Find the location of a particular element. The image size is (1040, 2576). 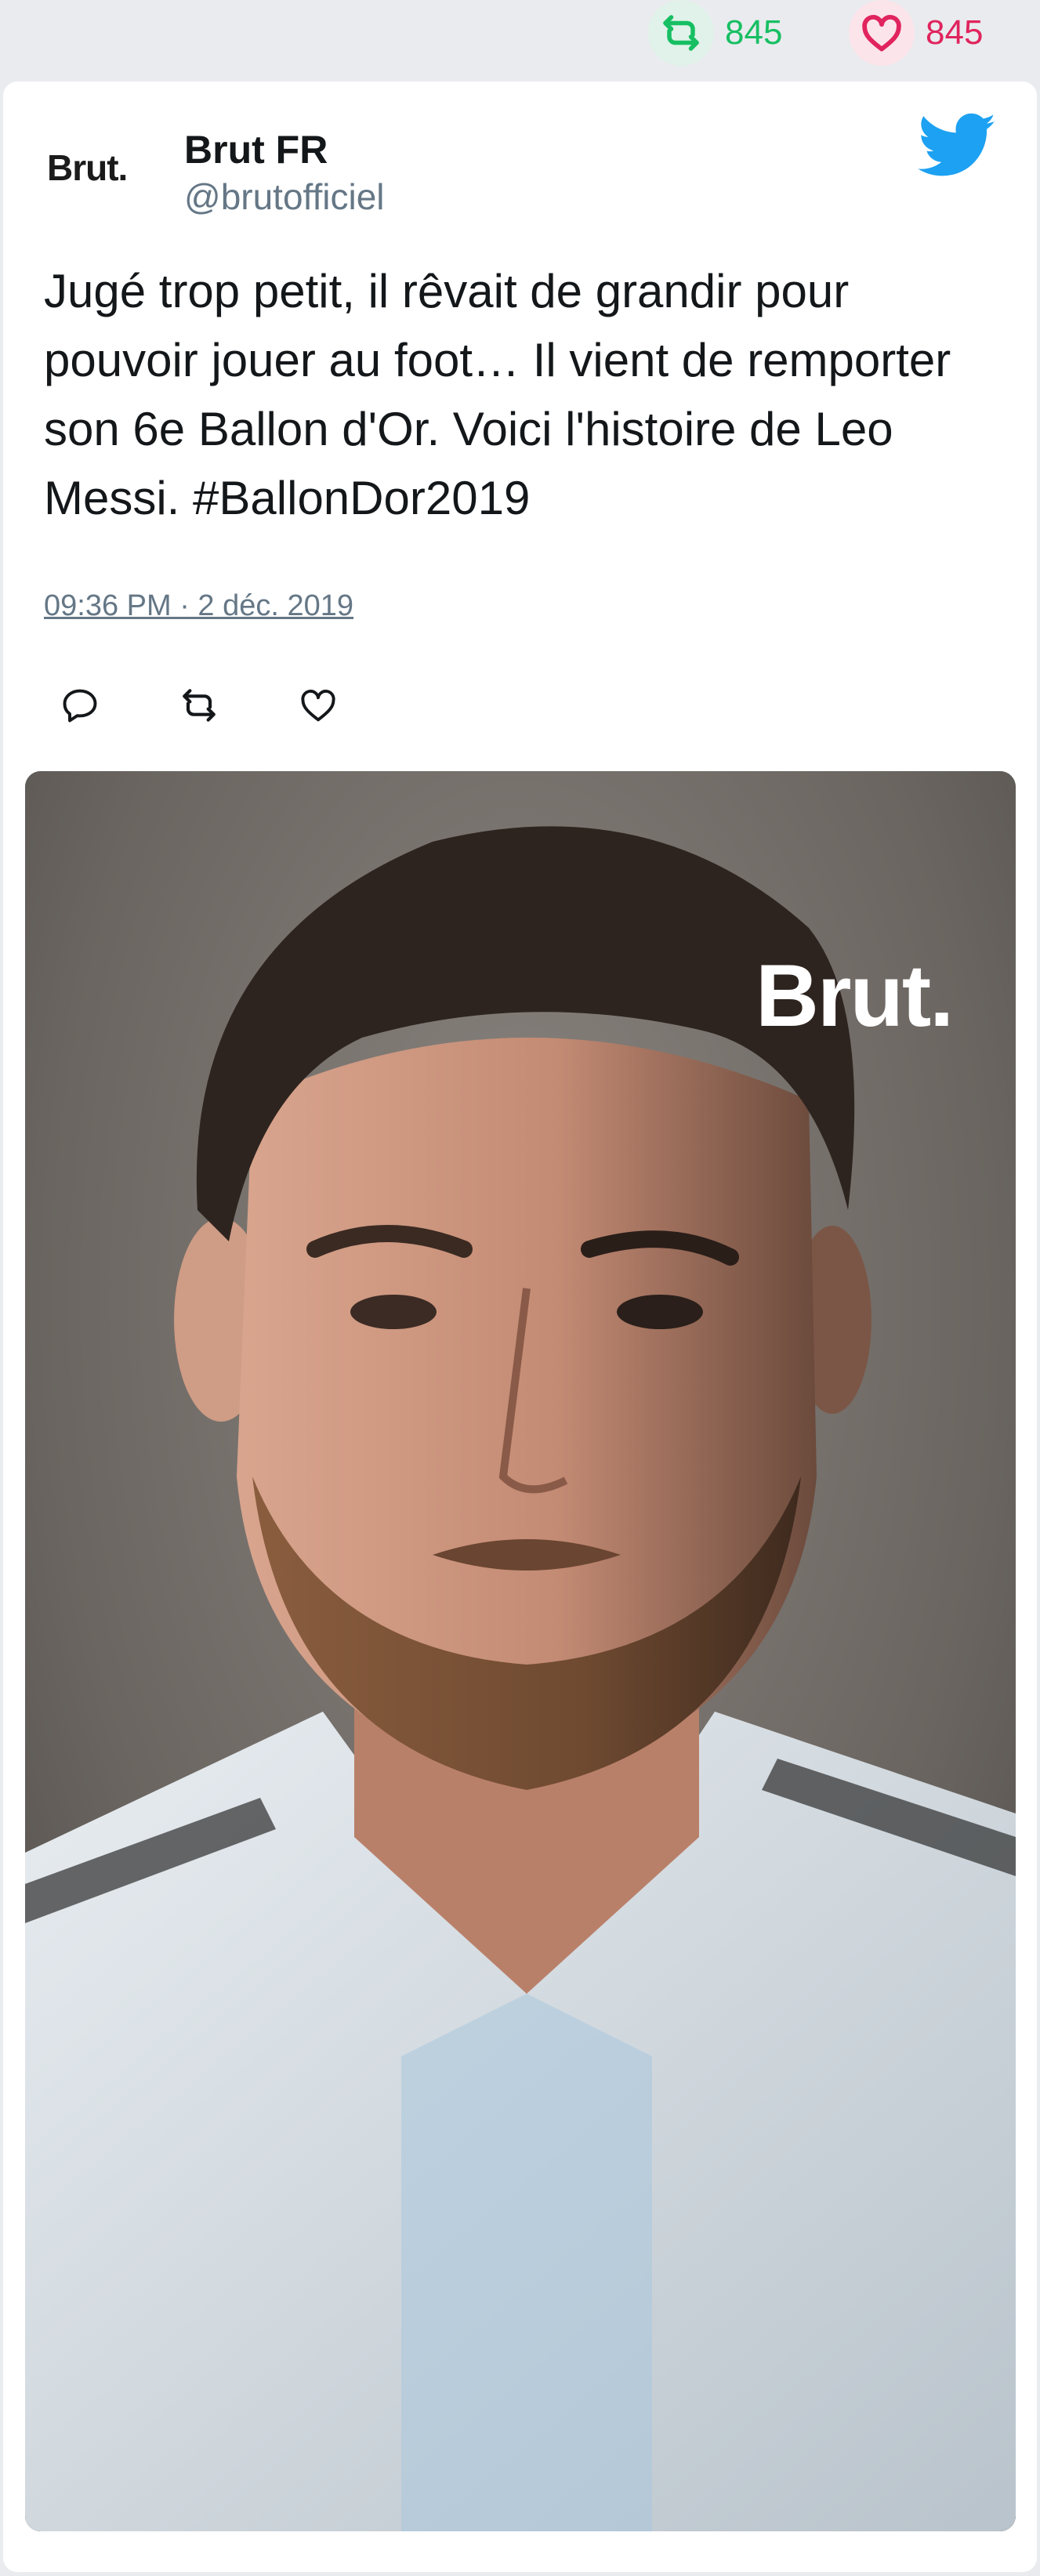

like-count: 845 is located at coordinates (955, 32).